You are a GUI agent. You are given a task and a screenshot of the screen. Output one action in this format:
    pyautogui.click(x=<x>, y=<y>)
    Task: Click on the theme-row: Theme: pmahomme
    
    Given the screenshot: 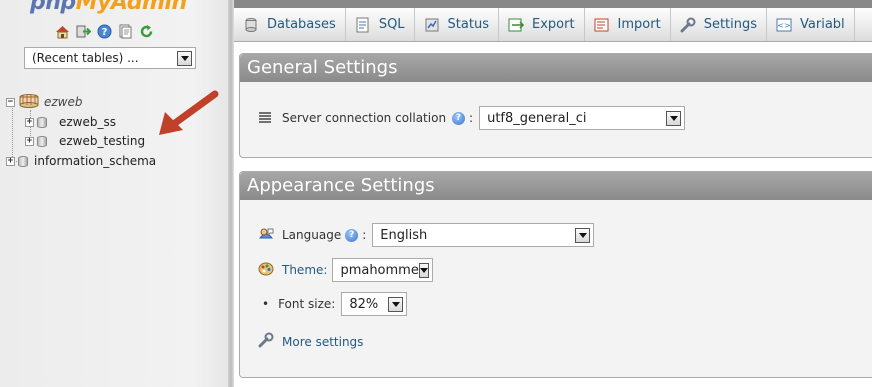 What is the action you would take?
    pyautogui.click(x=346, y=270)
    